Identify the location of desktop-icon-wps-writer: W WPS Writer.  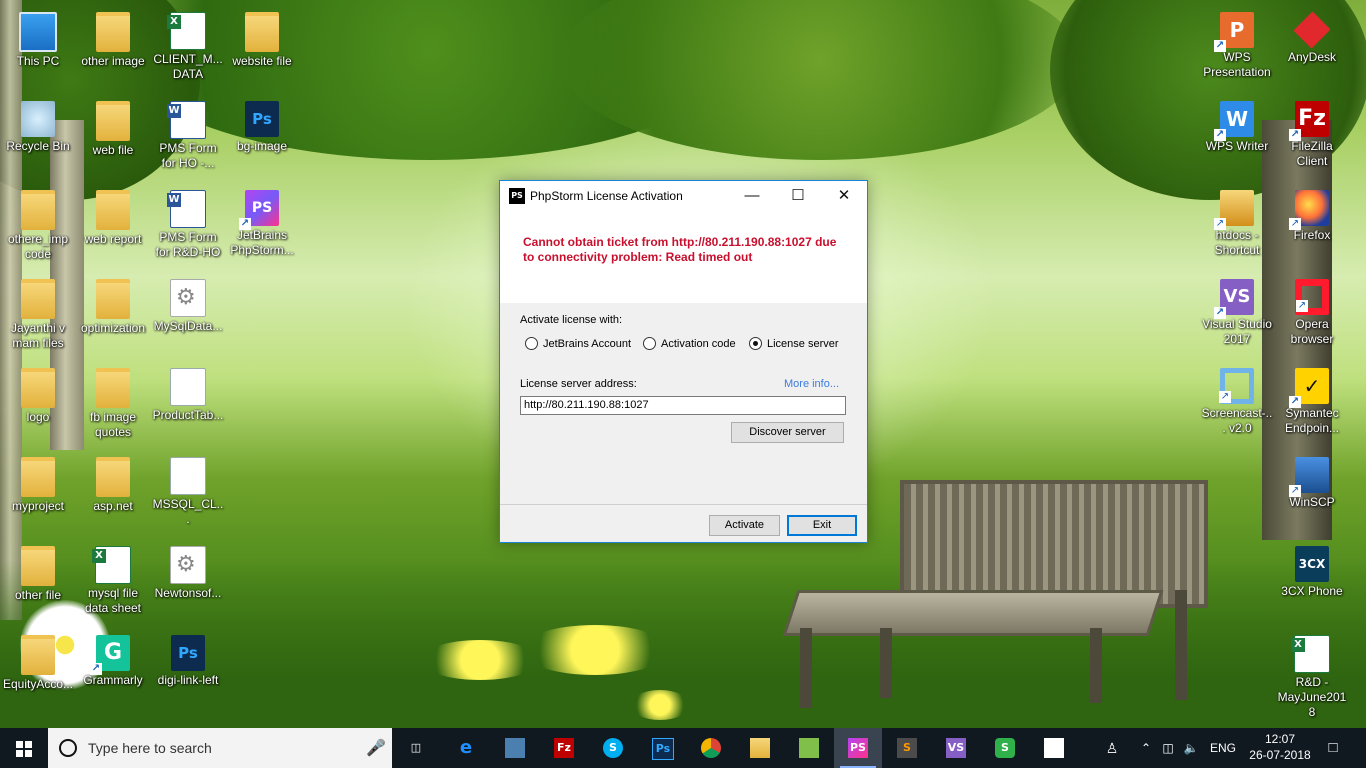
(1237, 138).